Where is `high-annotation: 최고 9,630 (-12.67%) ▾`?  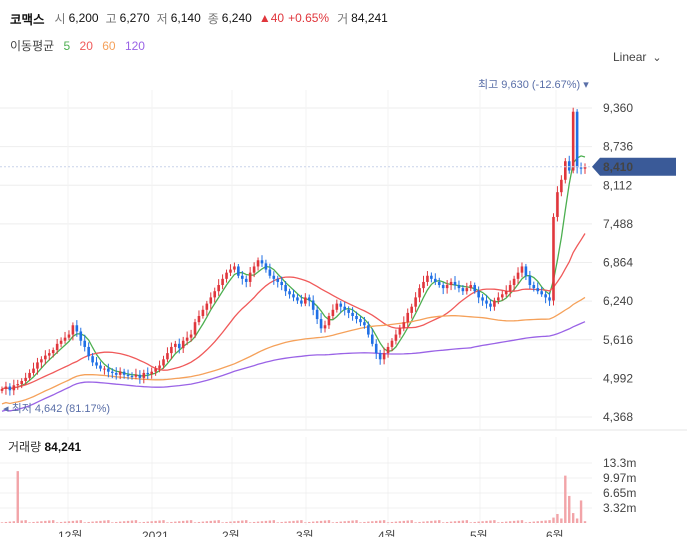
high-annotation: 최고 9,630 (-12.67%) ▾ is located at coordinates (533, 84).